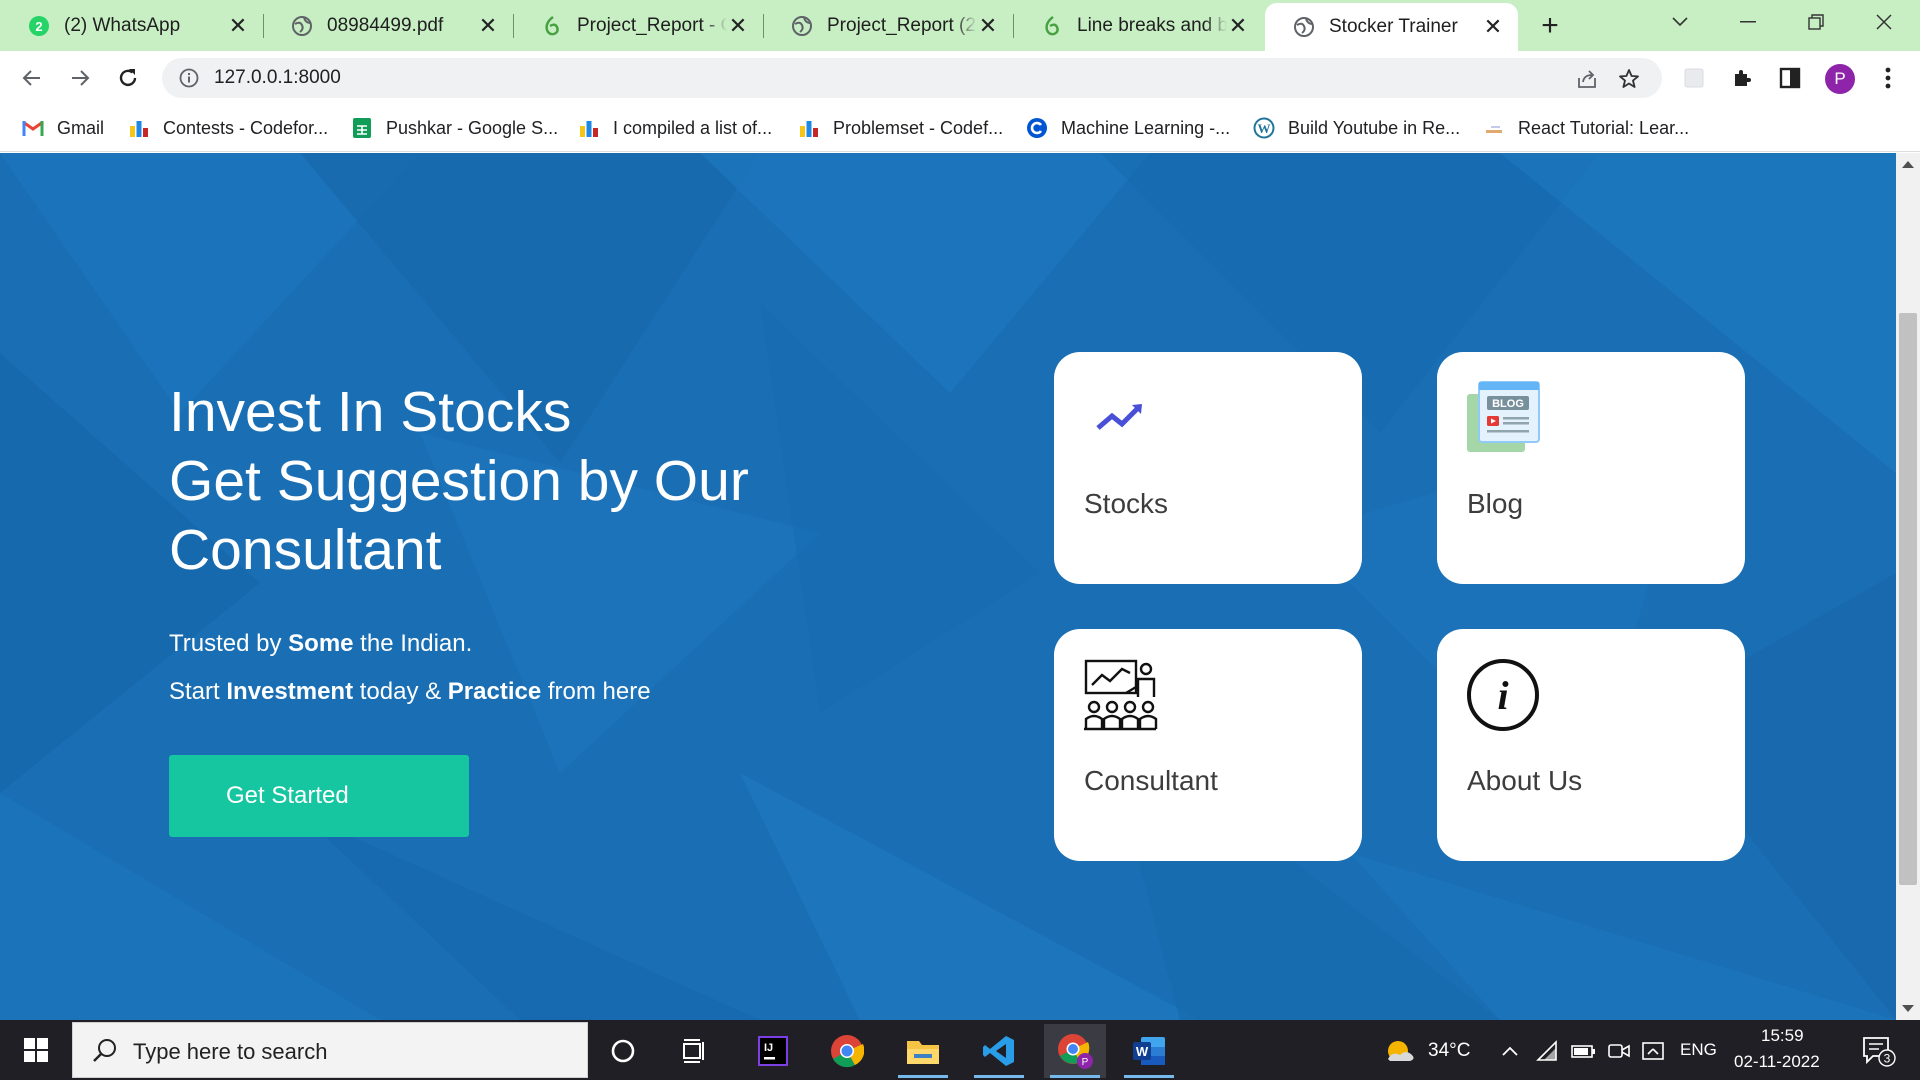  I want to click on scrollbar-thumb, so click(1908, 599).